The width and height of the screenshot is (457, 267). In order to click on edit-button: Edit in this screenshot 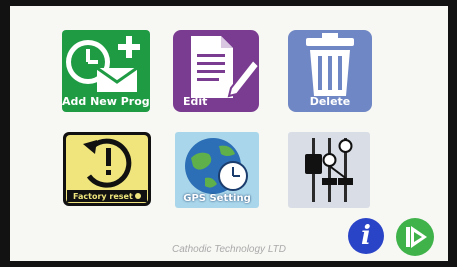, I will do `click(216, 71)`.